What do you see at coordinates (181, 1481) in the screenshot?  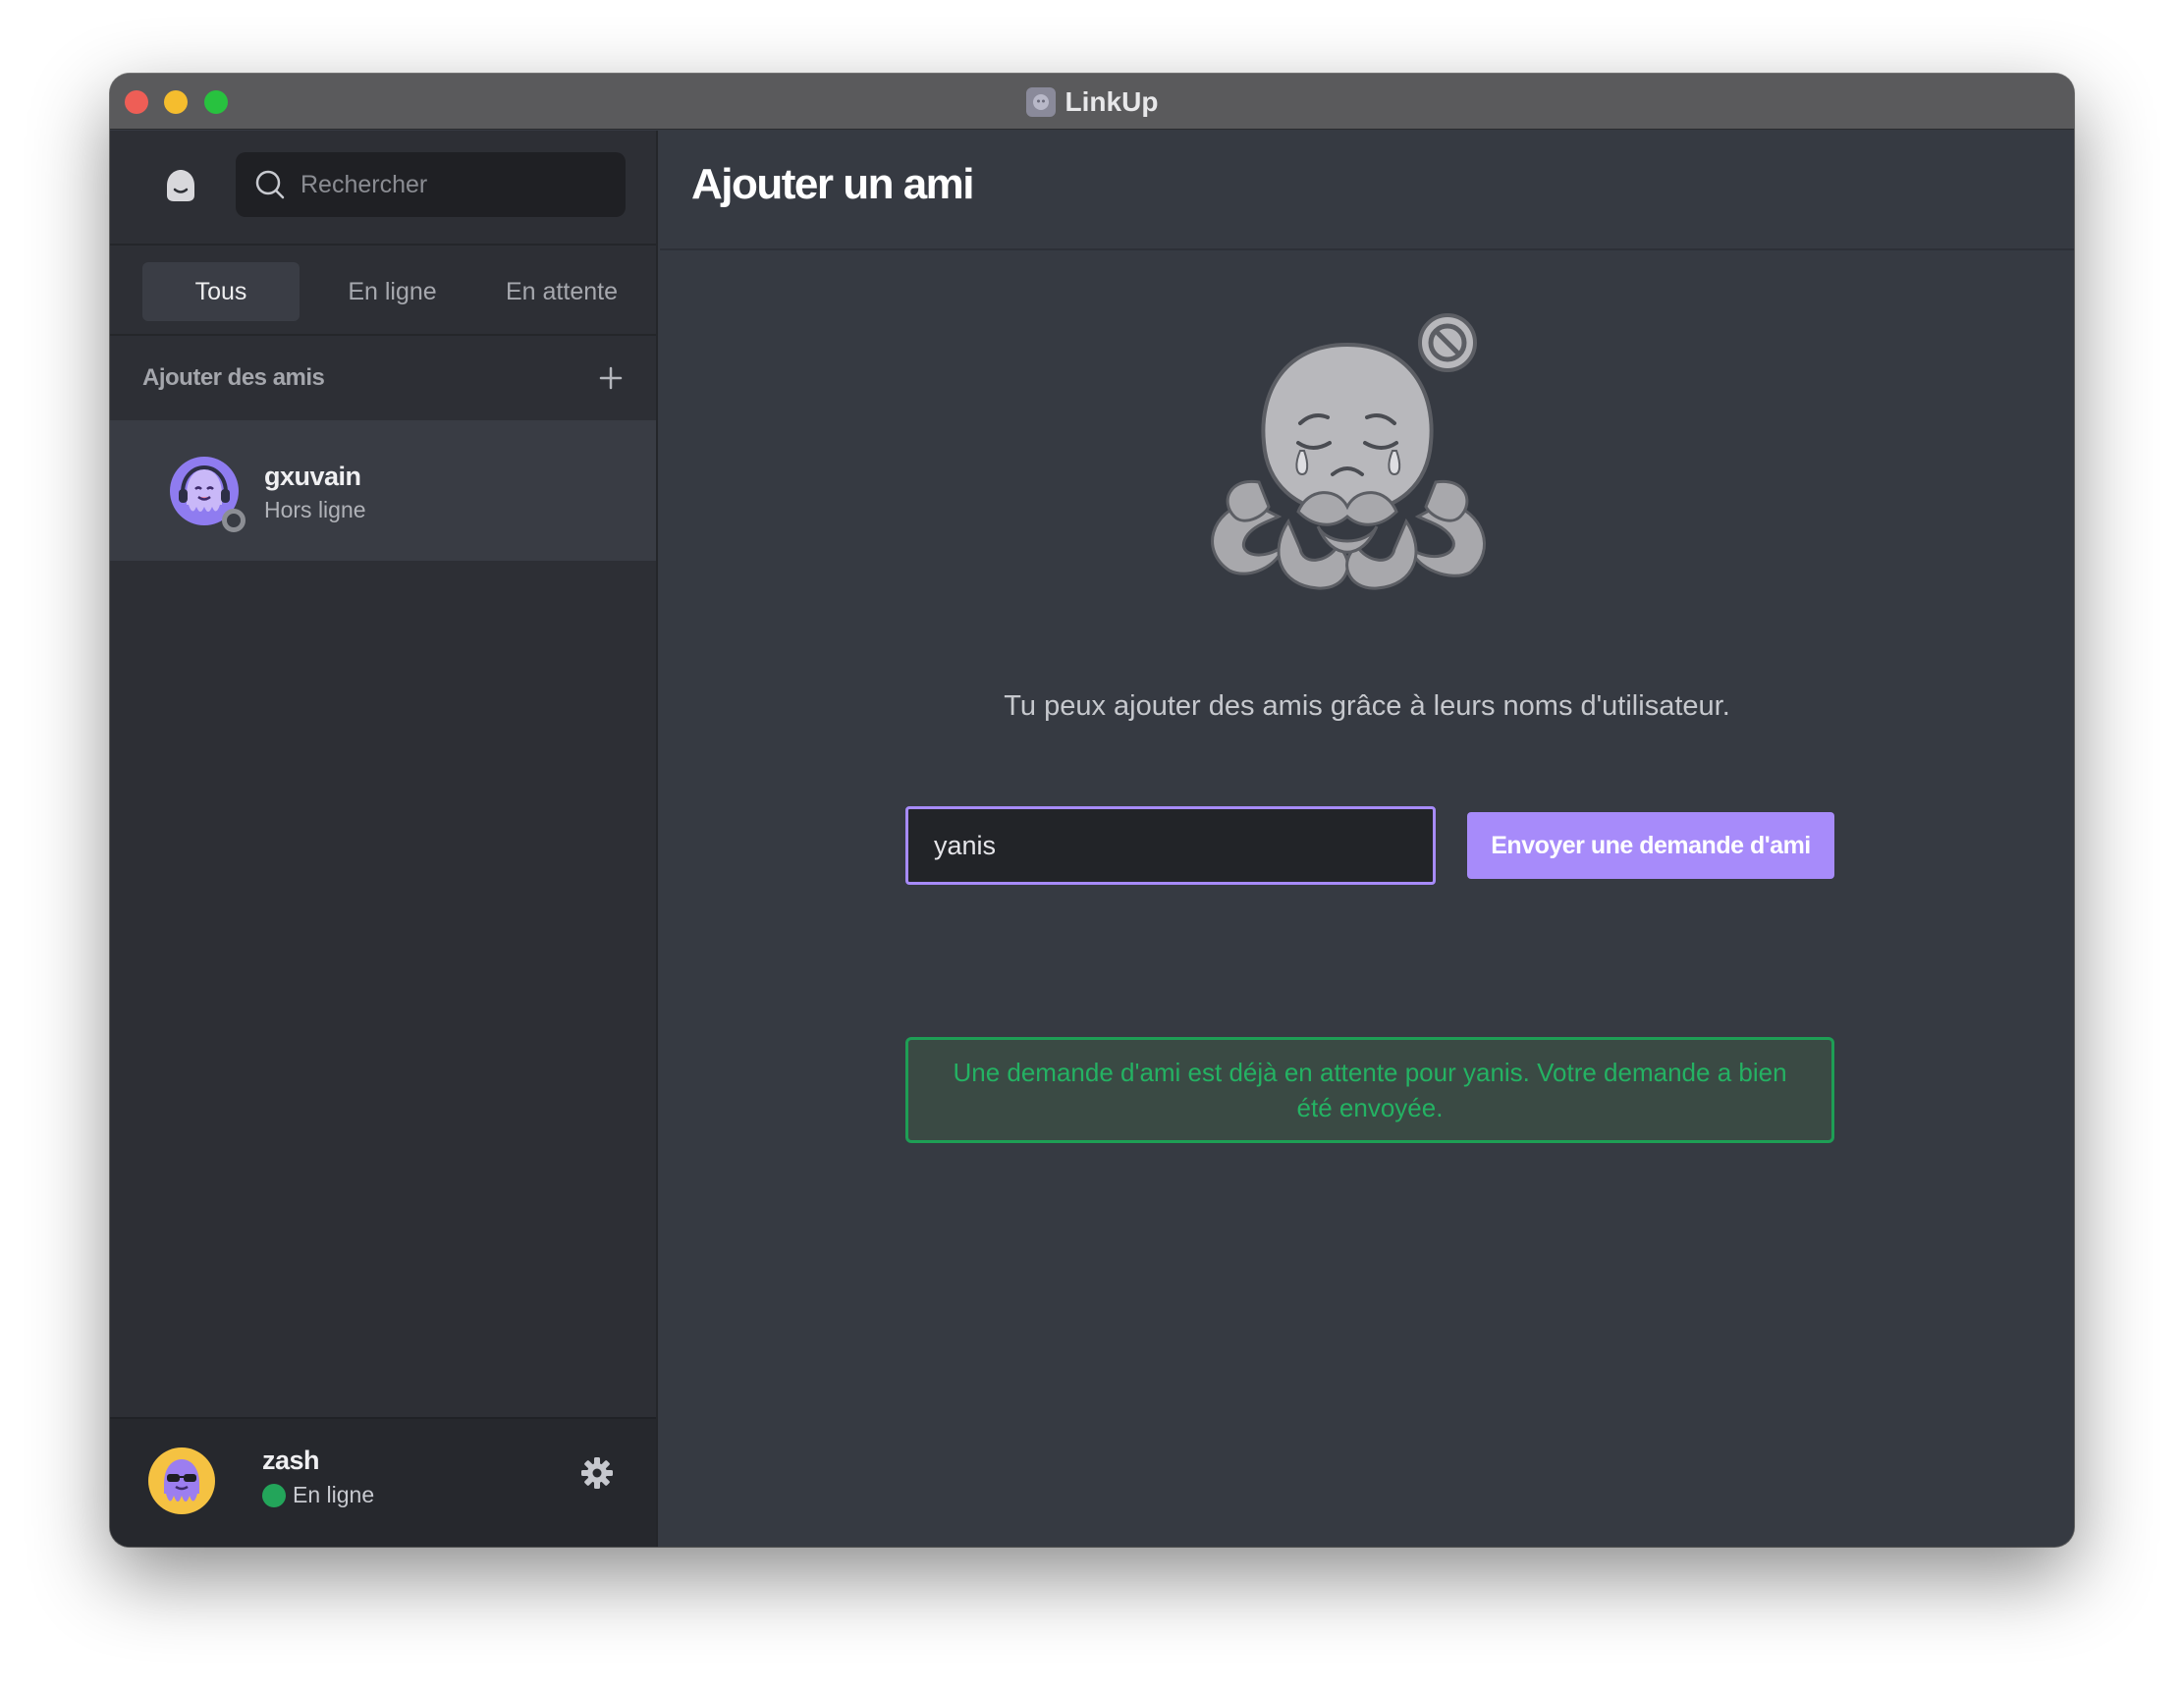 I see `current-user-avatar` at bounding box center [181, 1481].